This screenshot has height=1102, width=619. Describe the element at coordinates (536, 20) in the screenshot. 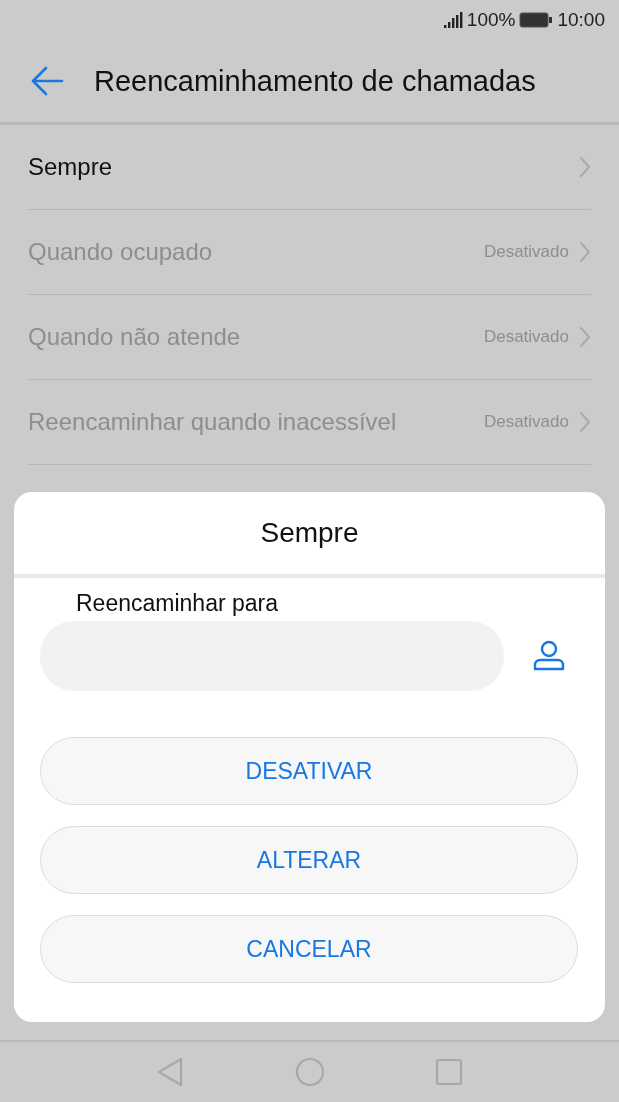

I see `battery-icon` at that location.